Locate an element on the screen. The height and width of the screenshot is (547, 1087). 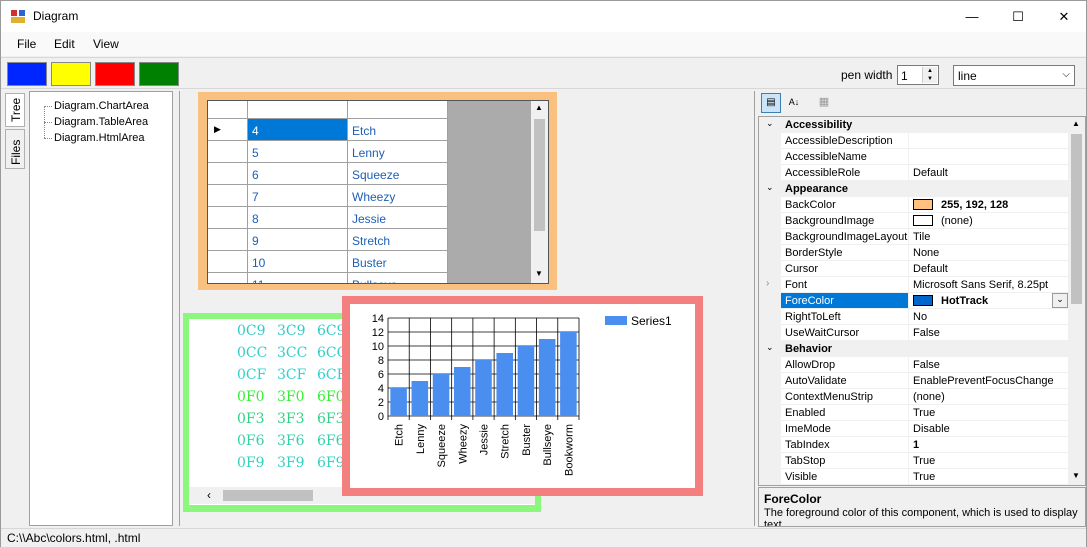
table-cell-name: Squeeze is located at coordinates (398, 174).